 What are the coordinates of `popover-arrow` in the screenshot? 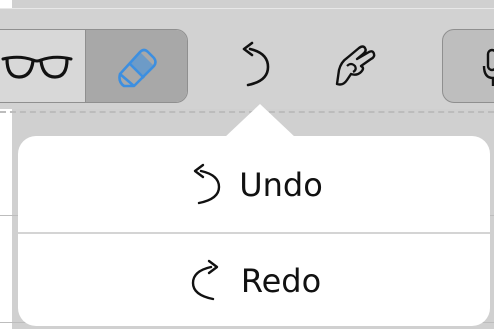 It's located at (260, 121).